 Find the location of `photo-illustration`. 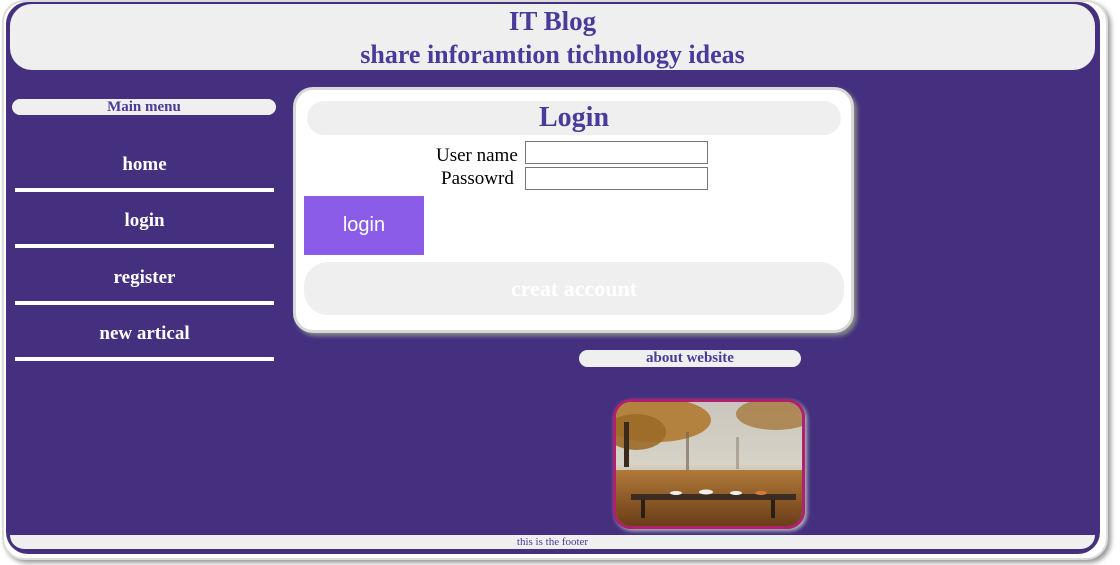

photo-illustration is located at coordinates (709, 464).